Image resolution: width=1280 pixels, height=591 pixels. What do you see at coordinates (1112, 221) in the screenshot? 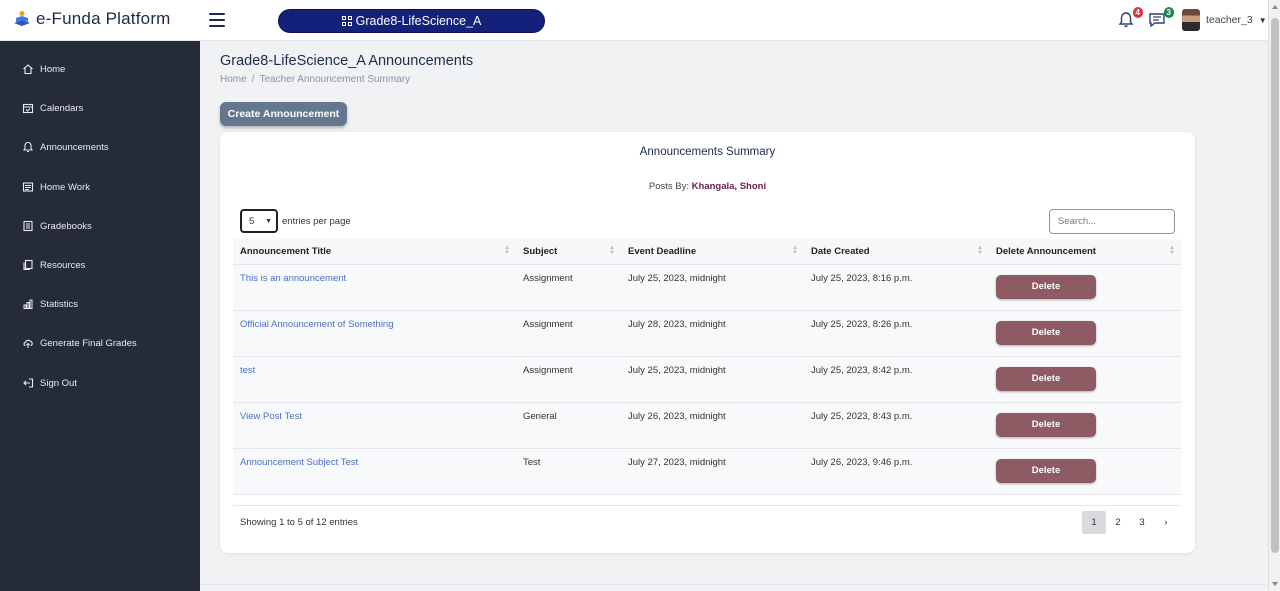
I see `search-input` at bounding box center [1112, 221].